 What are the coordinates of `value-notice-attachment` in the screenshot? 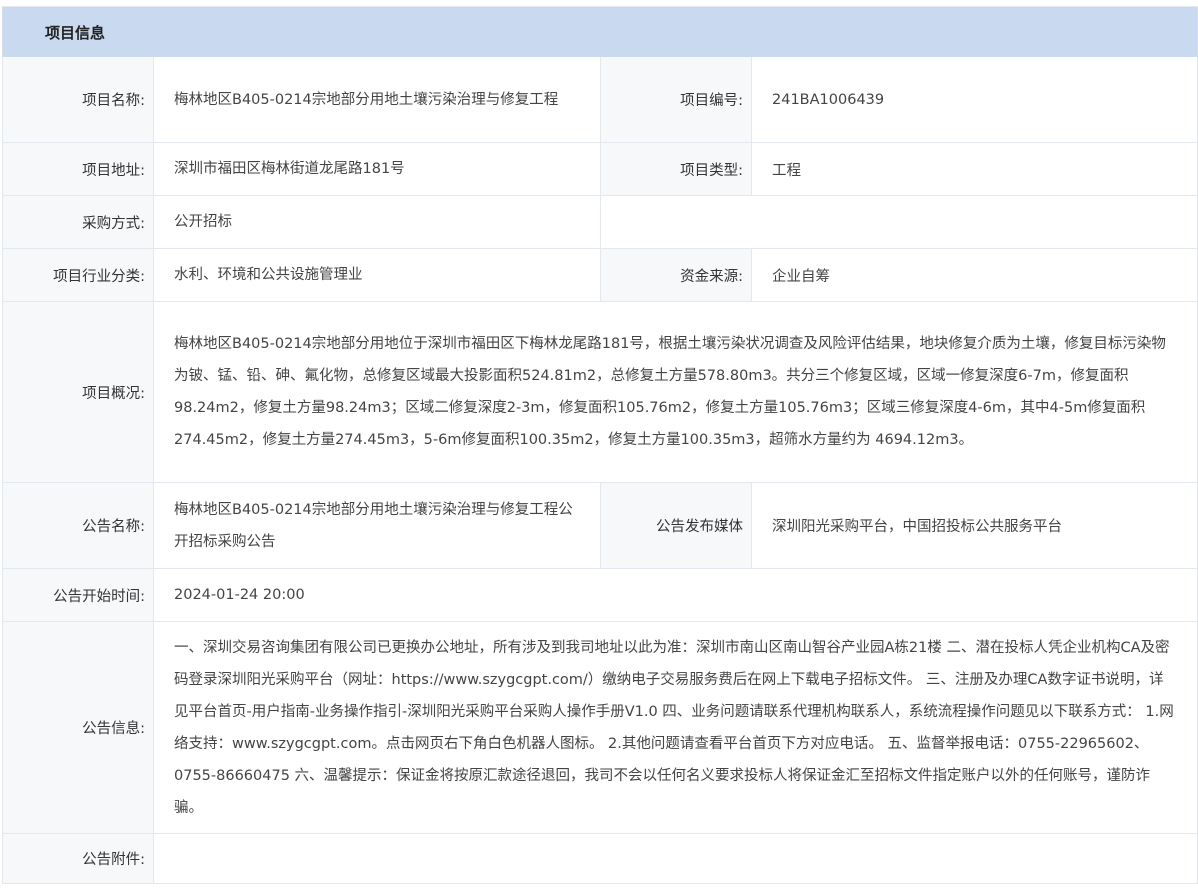 It's located at (675, 858).